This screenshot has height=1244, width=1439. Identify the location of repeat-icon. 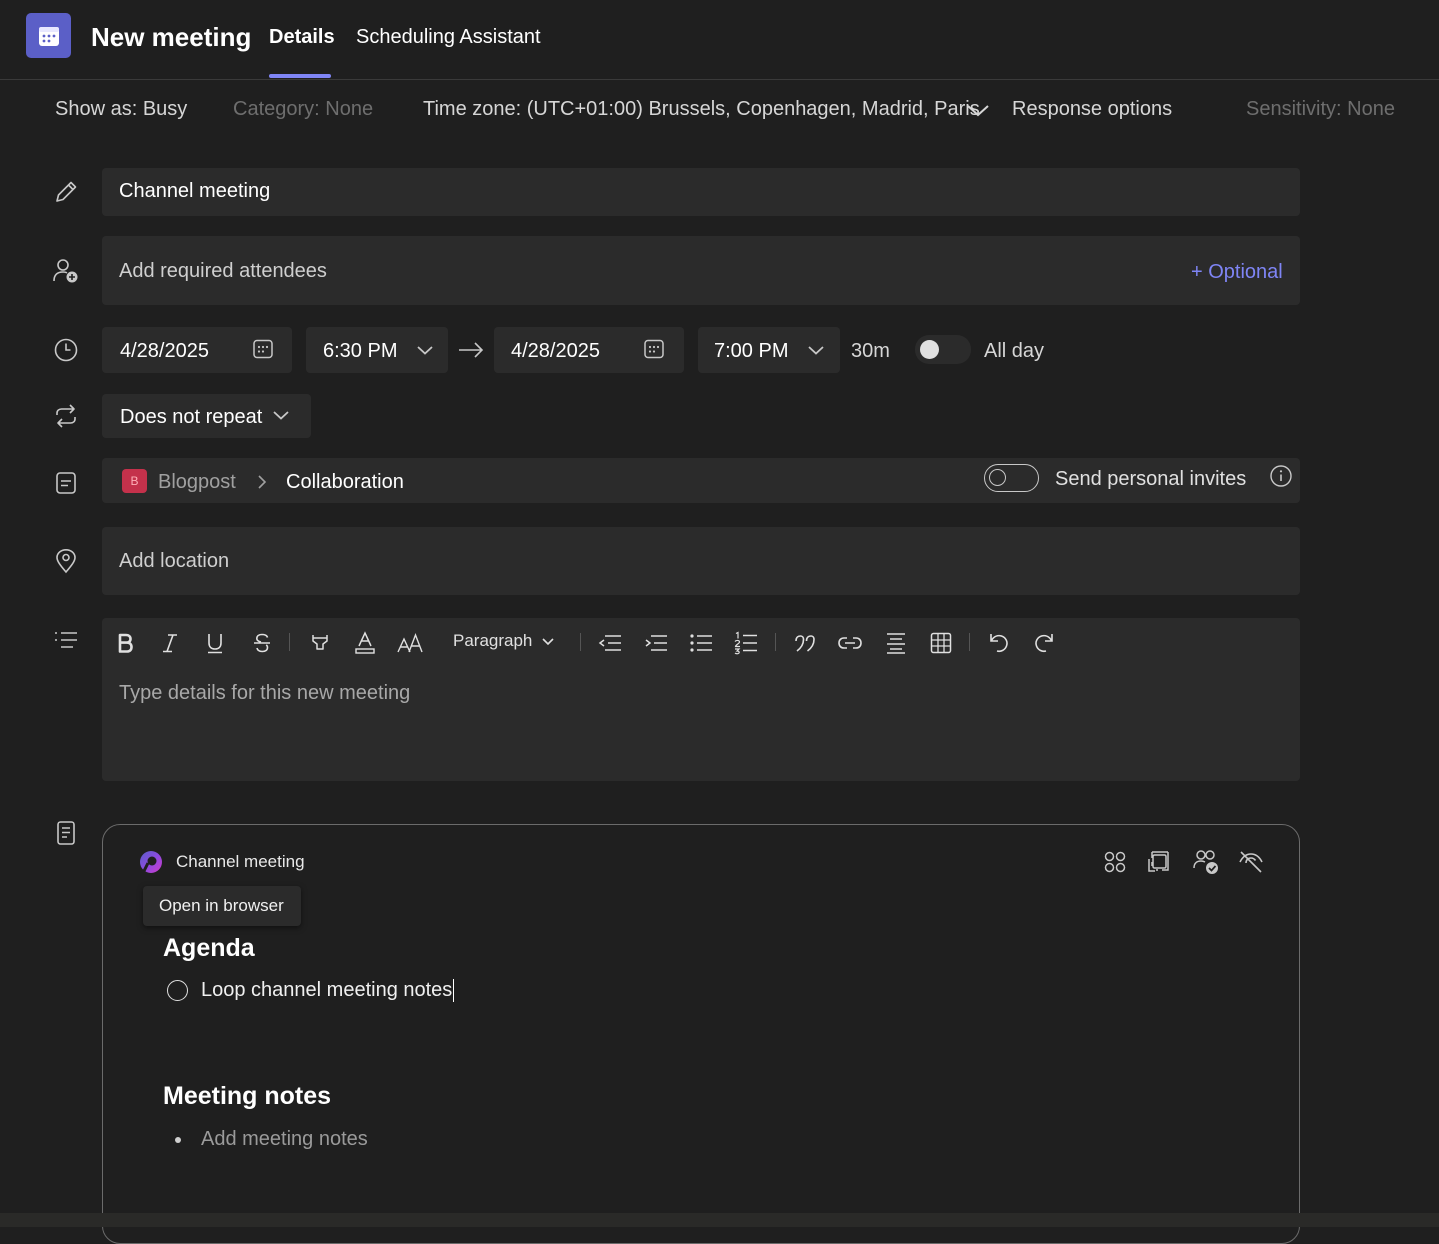
(66, 416).